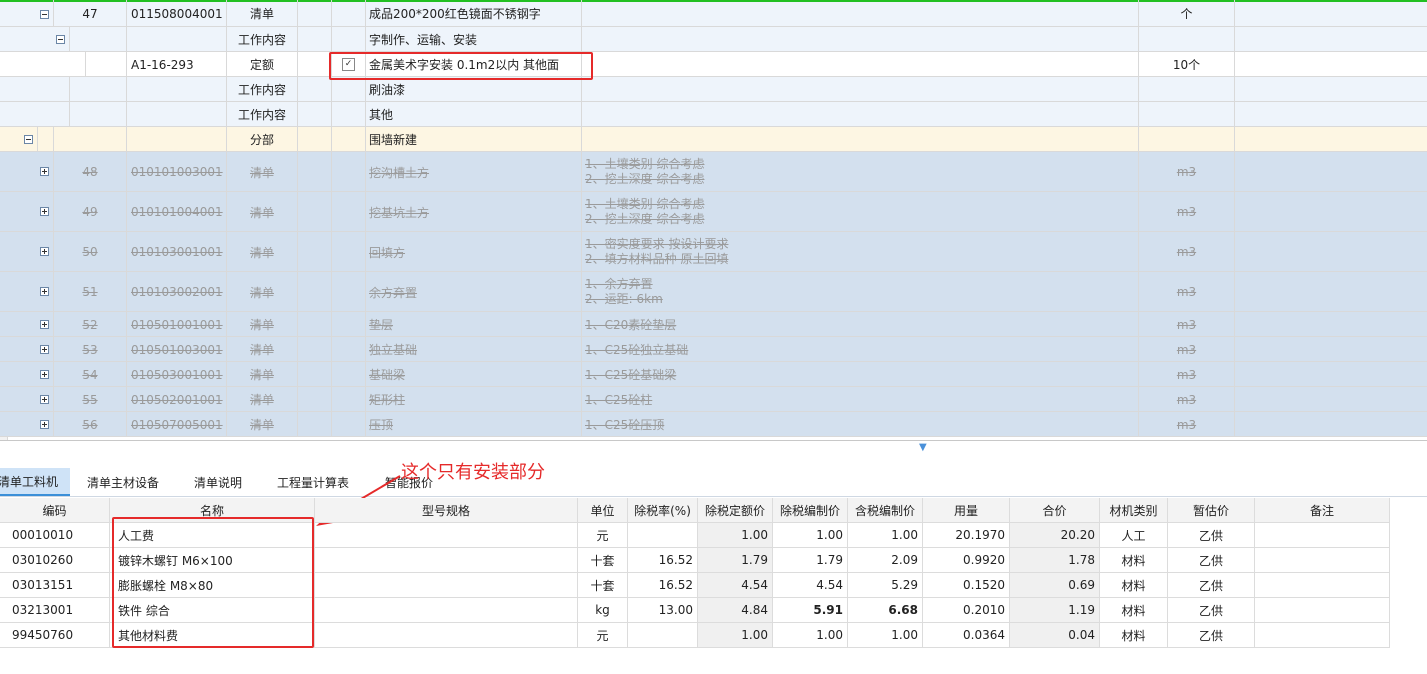 The width and height of the screenshot is (1427, 674). Describe the element at coordinates (603, 610) in the screenshot. I see `cell-unit: kg` at that location.